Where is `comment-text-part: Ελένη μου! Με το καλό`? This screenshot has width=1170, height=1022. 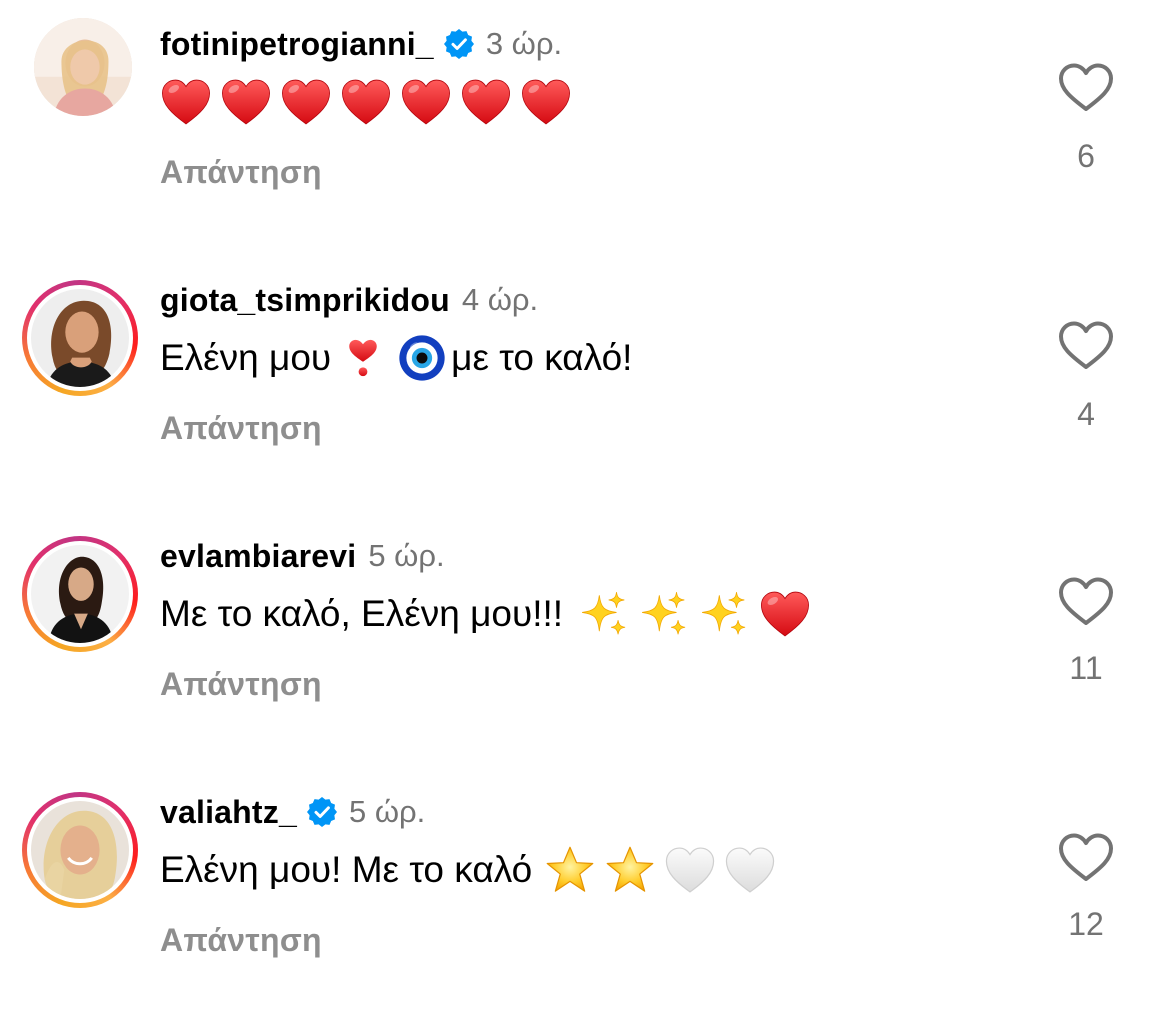
comment-text-part: Ελένη μου! Με το καλό is located at coordinates (346, 869).